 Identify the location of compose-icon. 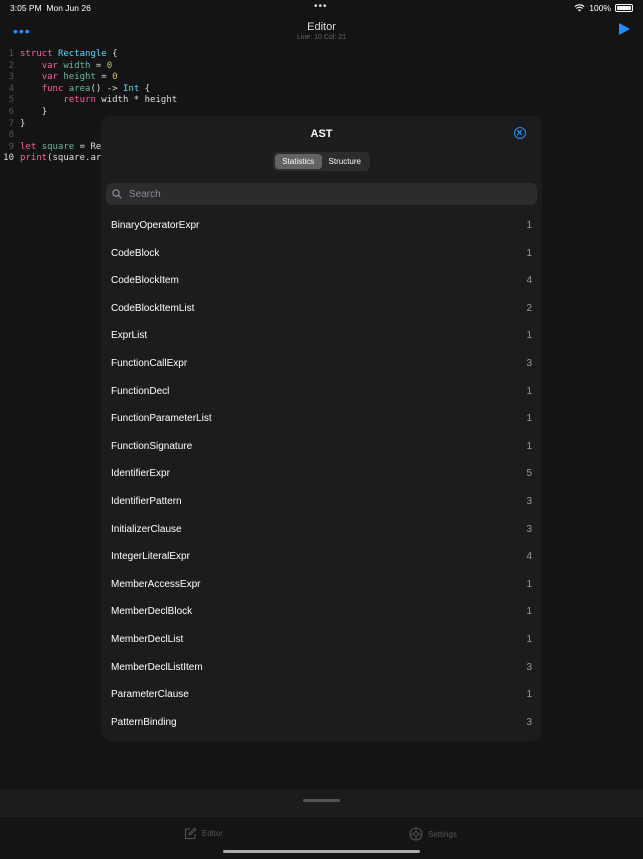
(191, 833).